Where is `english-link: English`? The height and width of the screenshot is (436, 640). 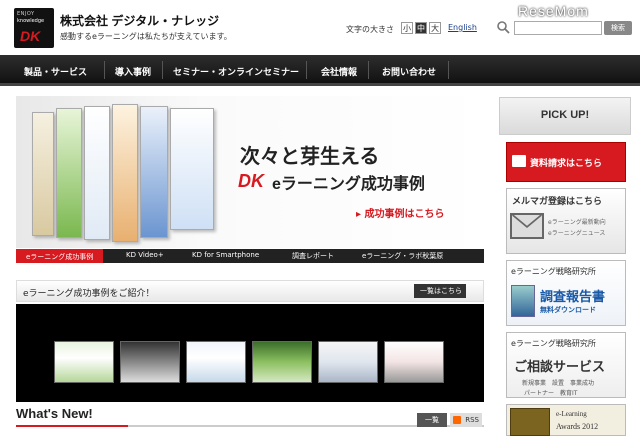
english-link: English is located at coordinates (462, 27).